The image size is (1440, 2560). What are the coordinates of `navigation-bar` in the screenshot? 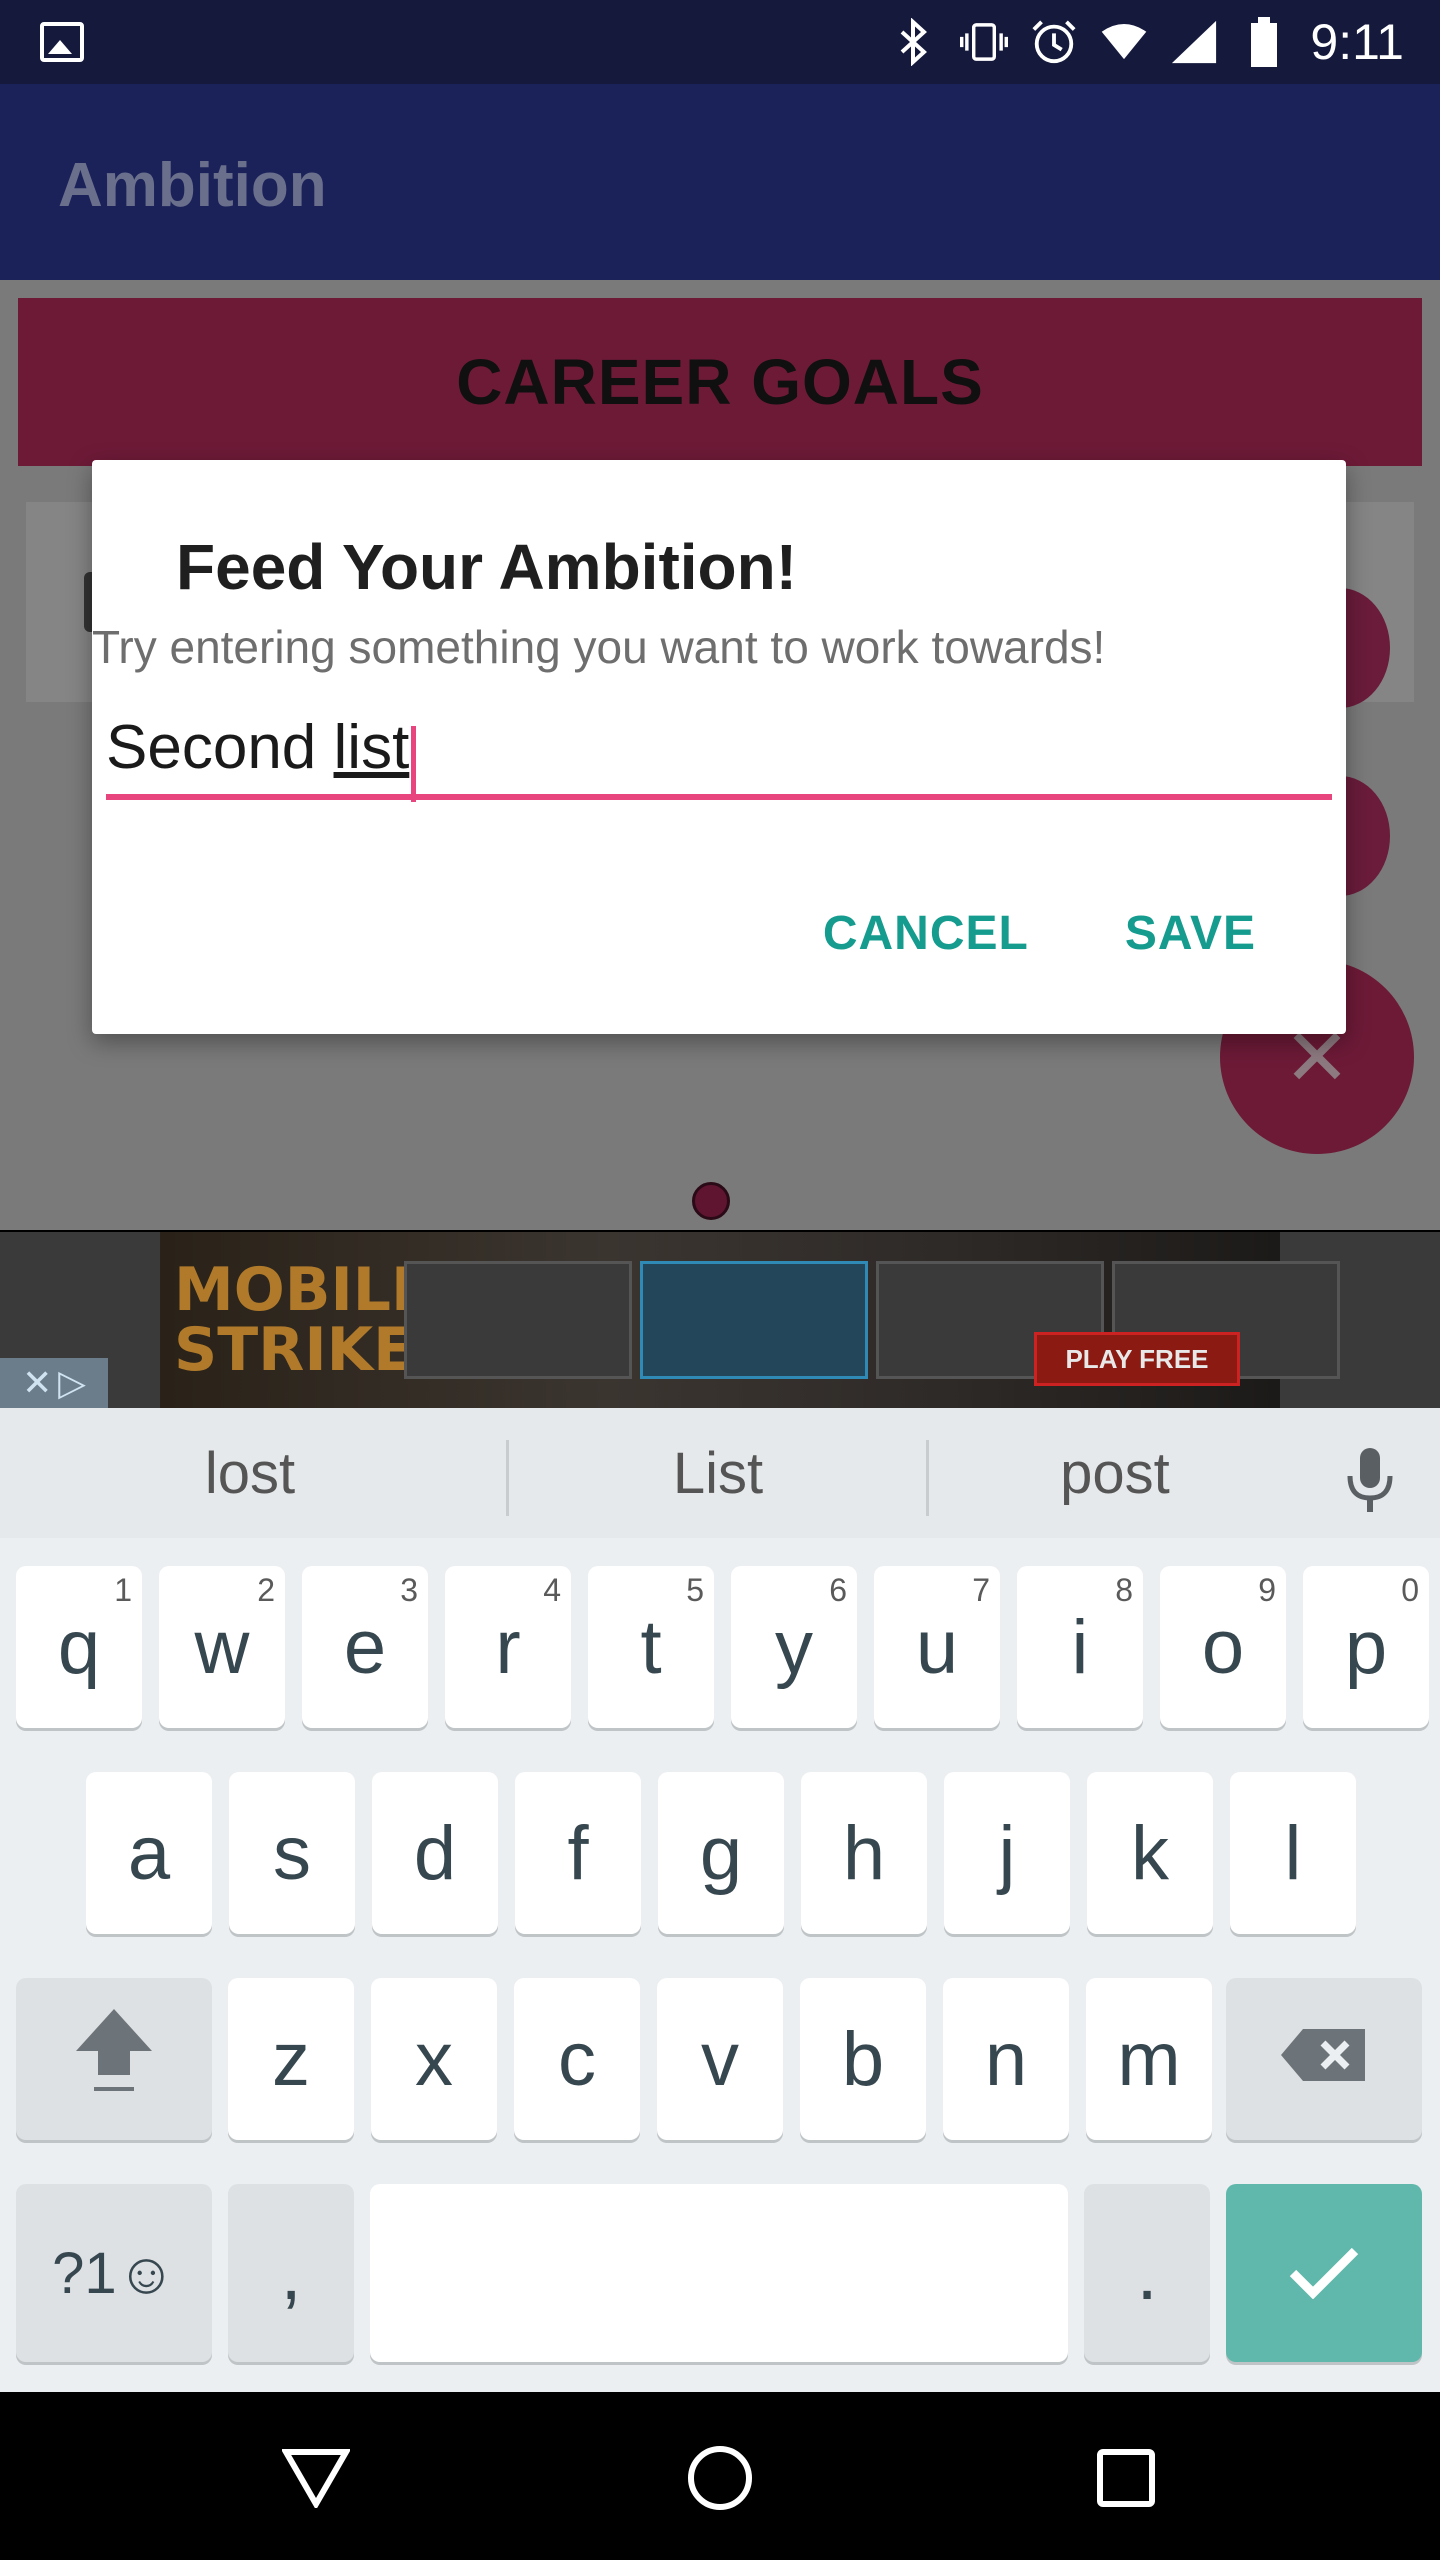 It's located at (720, 2476).